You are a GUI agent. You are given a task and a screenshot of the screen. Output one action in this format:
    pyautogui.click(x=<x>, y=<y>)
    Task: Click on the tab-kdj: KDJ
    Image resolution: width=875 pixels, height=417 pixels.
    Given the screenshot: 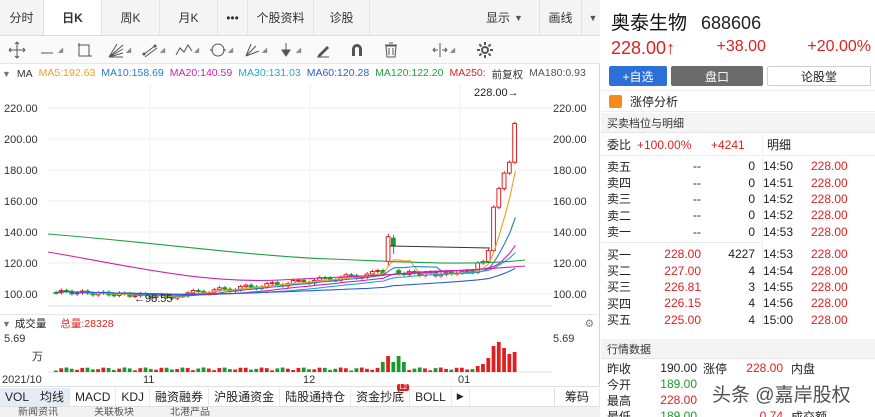 What is the action you would take?
    pyautogui.click(x=133, y=396)
    